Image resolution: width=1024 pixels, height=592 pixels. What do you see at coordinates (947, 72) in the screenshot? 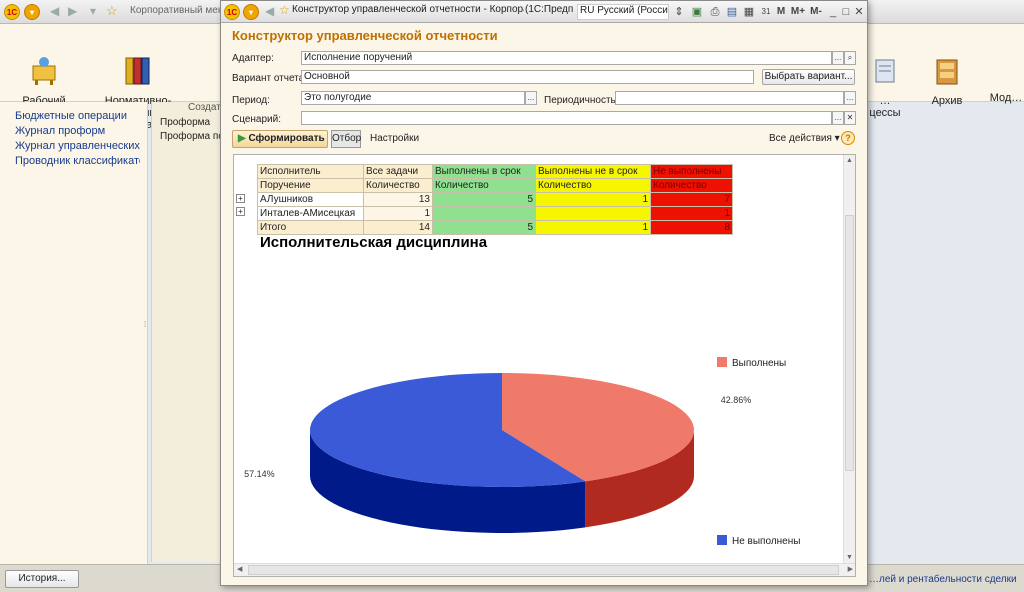
I see `archive-icon` at bounding box center [947, 72].